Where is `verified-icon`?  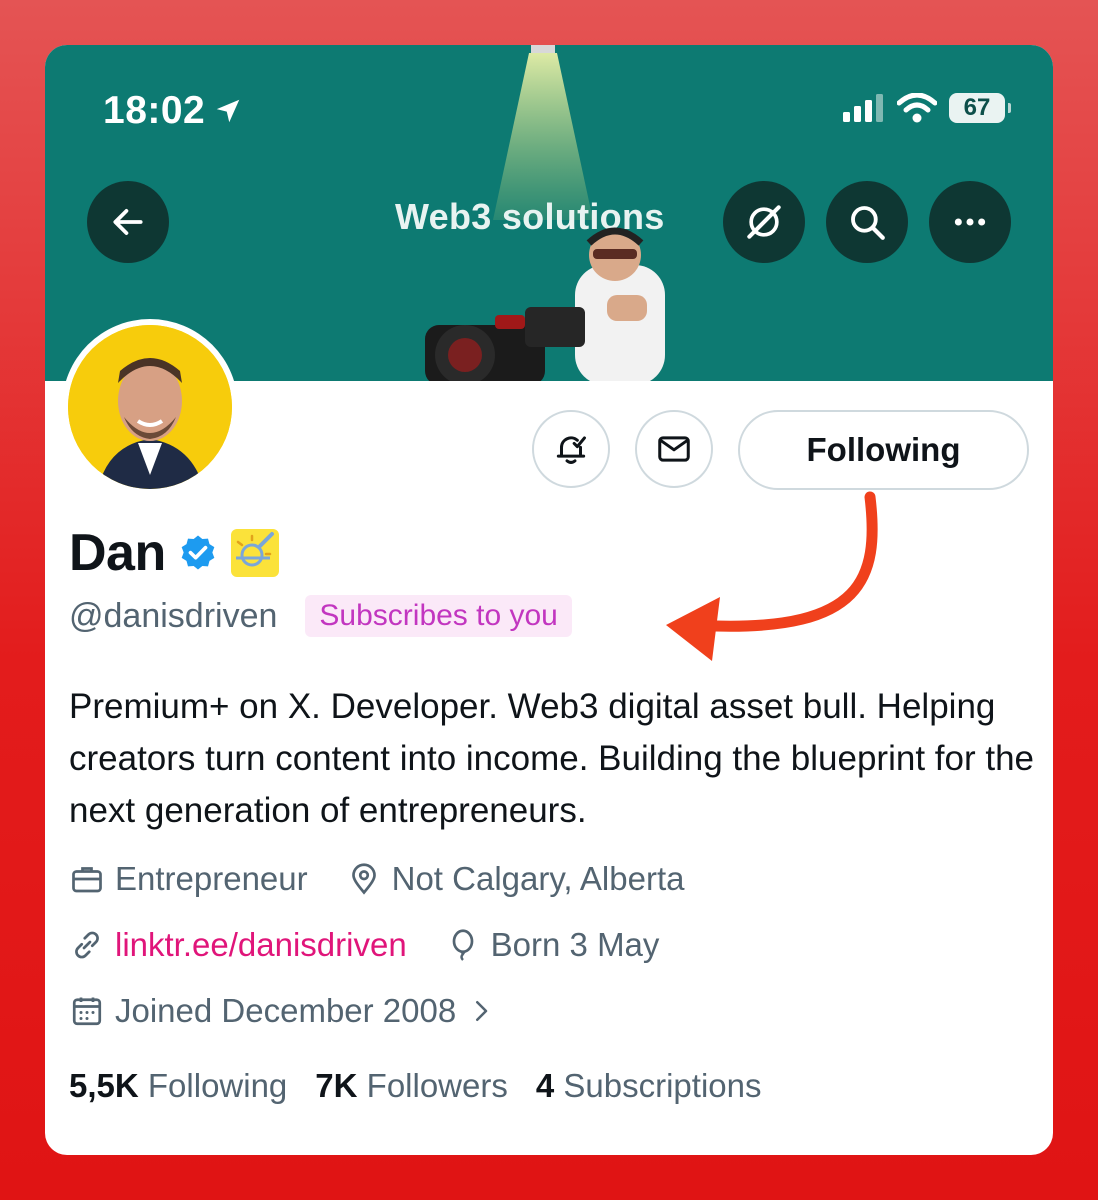
verified-icon is located at coordinates (198, 553).